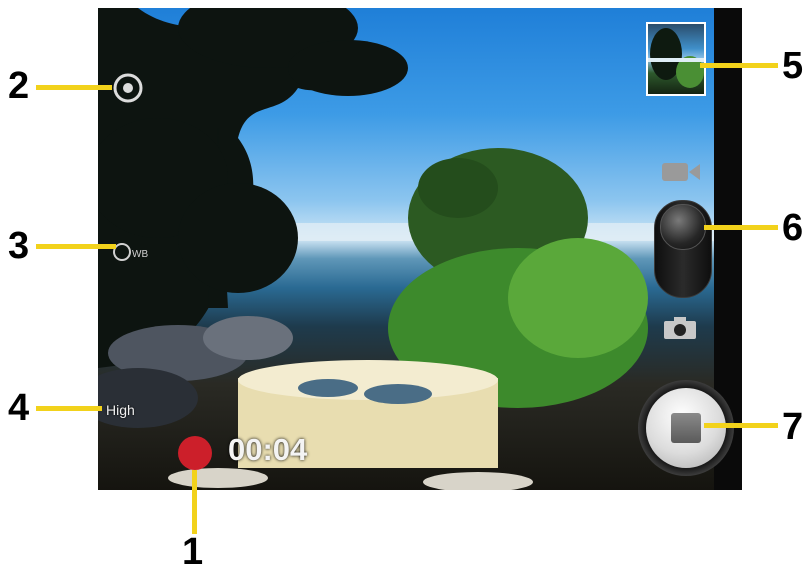 The height and width of the screenshot is (575, 811). Describe the element at coordinates (682, 172) in the screenshot. I see `video-camera-icon` at that location.